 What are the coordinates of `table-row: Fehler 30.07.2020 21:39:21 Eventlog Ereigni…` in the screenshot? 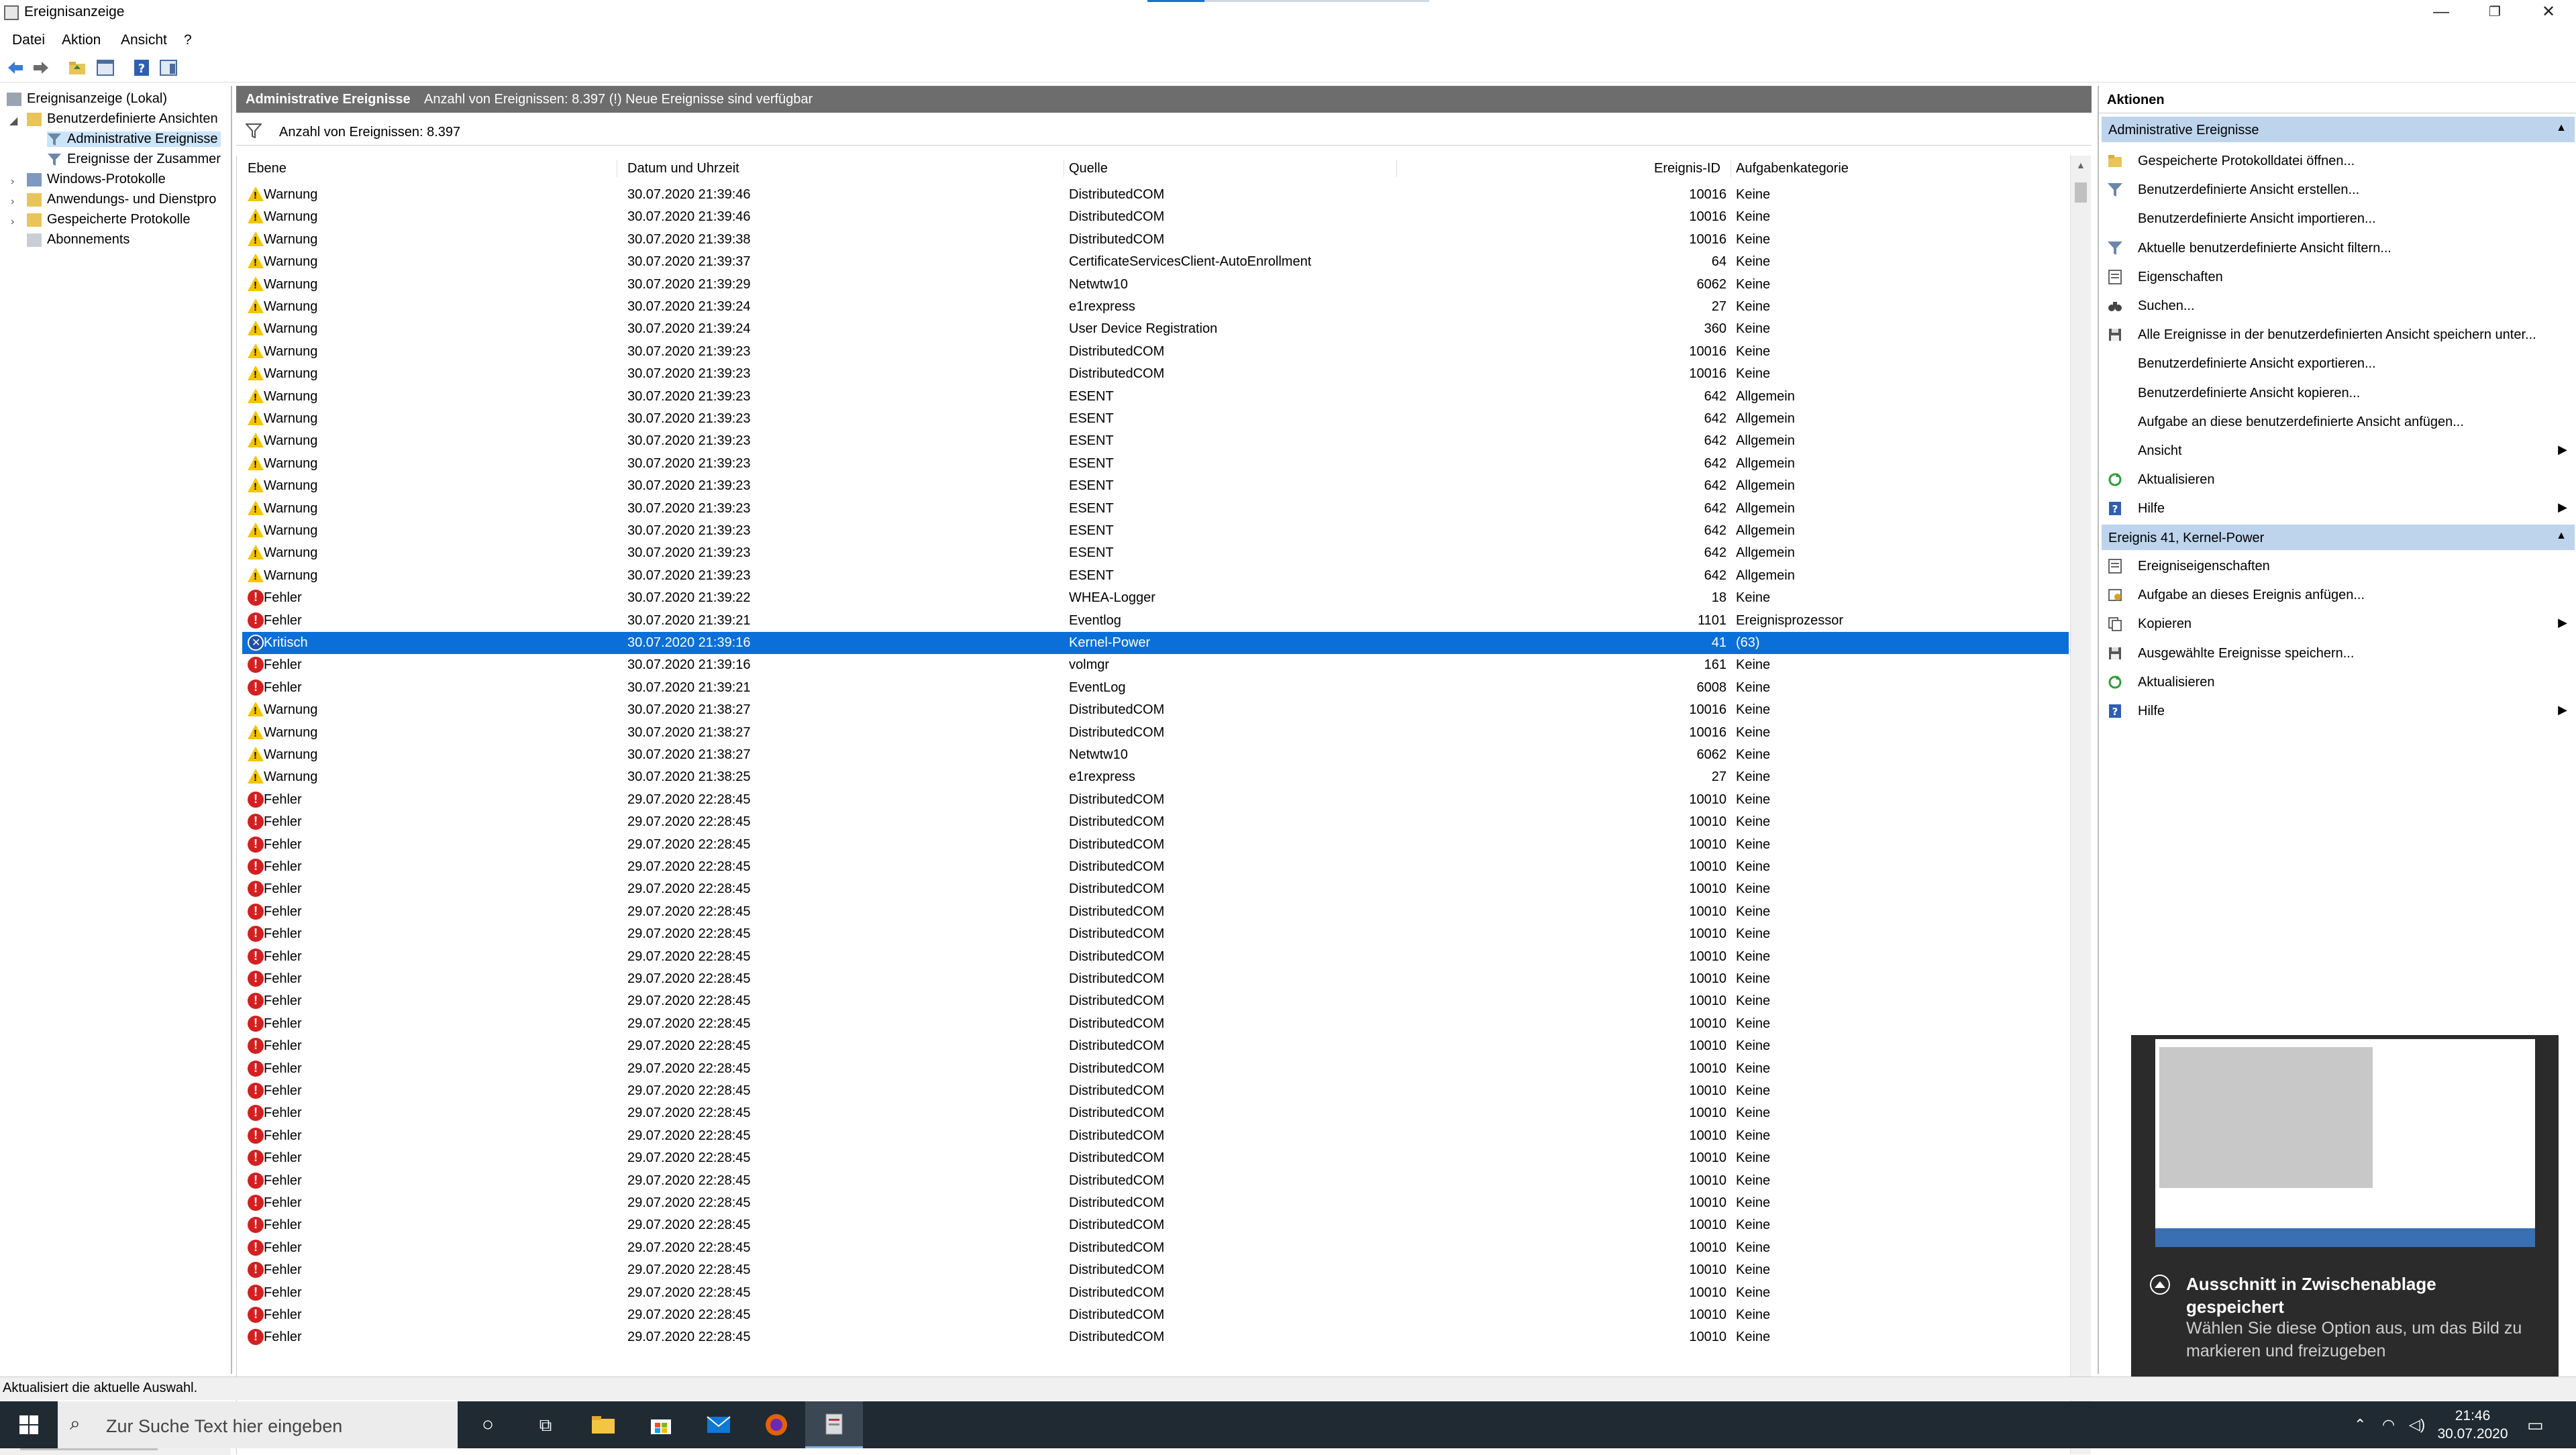 It's located at (1155, 621).